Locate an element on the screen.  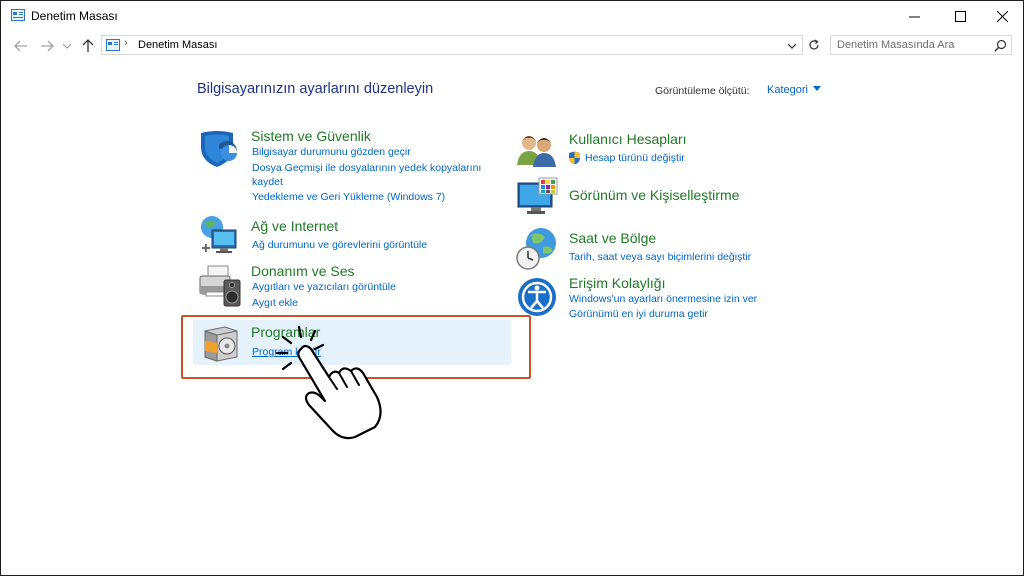
view-by-dropdown: Kategori is located at coordinates (794, 90).